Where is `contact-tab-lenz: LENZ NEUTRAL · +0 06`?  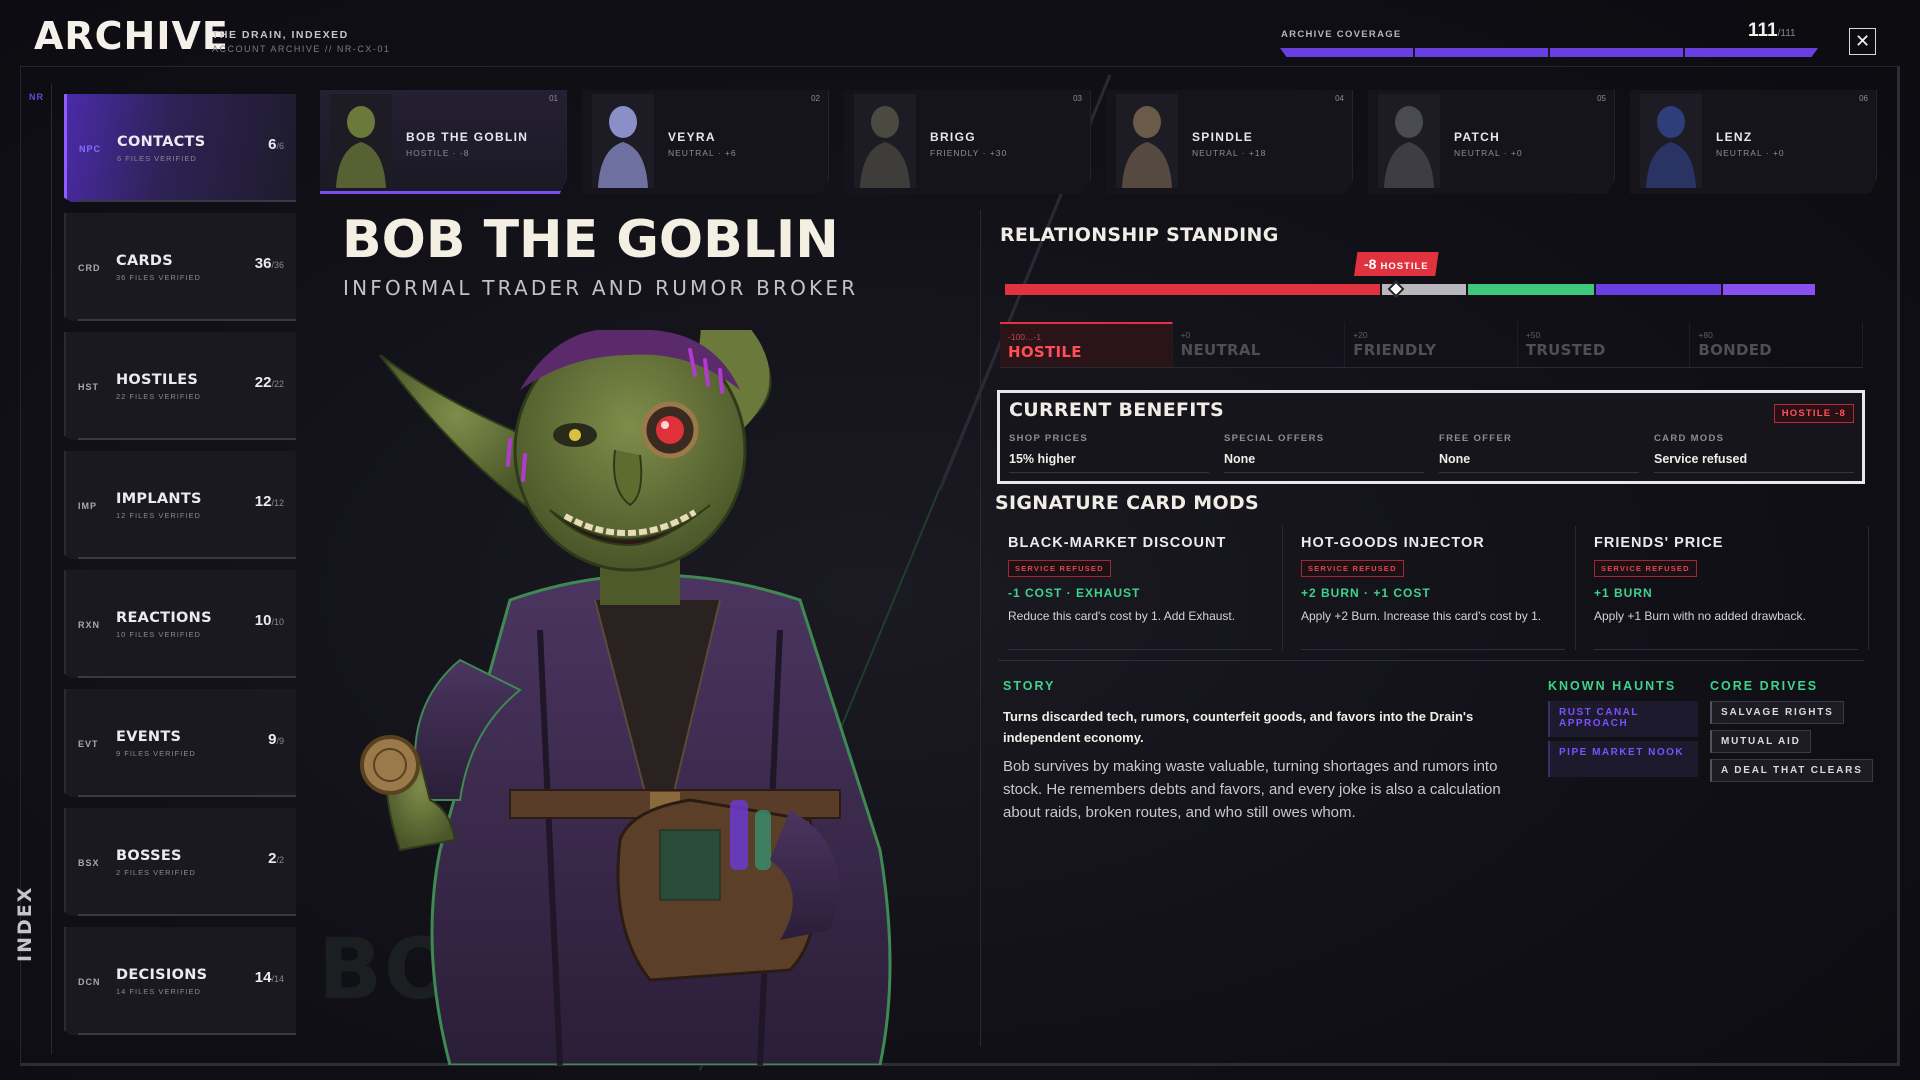 contact-tab-lenz: LENZ NEUTRAL · +0 06 is located at coordinates (1753, 142).